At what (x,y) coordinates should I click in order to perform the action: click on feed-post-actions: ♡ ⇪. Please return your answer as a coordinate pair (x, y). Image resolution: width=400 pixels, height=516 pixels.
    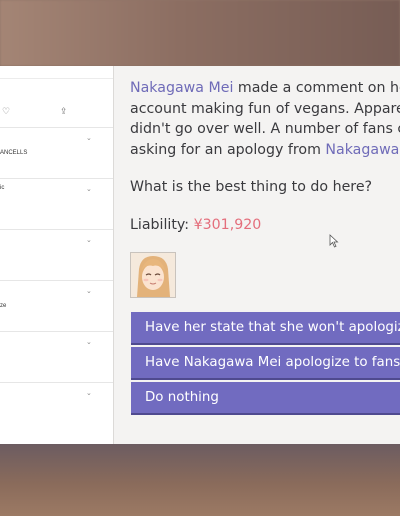
    Looking at the image, I should click on (56, 103).